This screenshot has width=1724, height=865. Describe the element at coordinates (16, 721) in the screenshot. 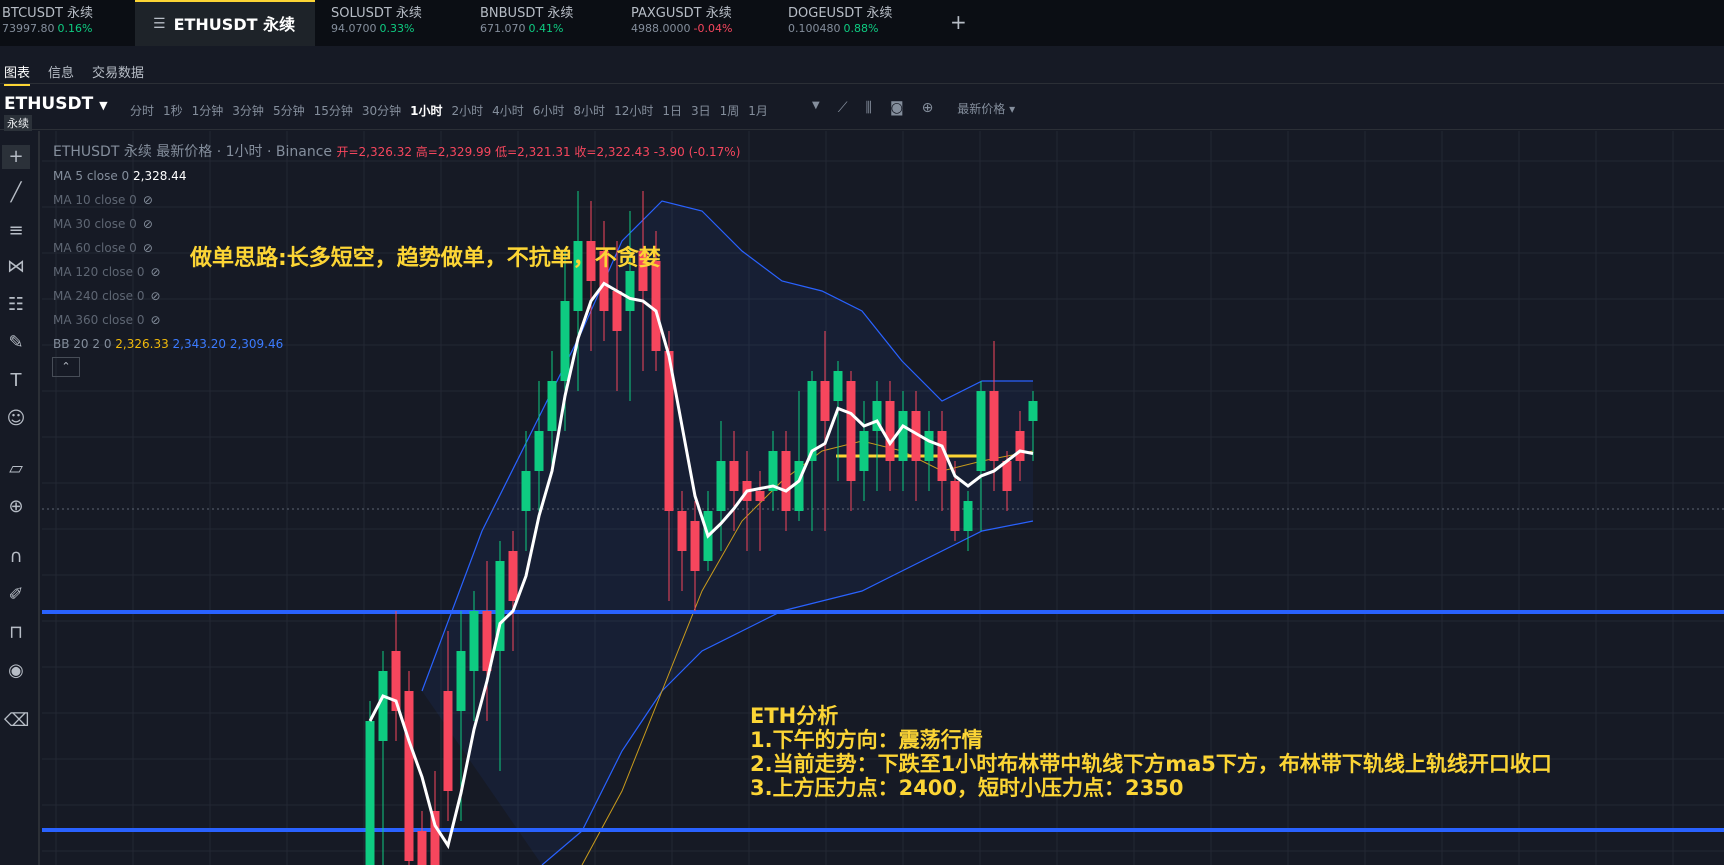

I see `trash-icon: ⌫` at that location.